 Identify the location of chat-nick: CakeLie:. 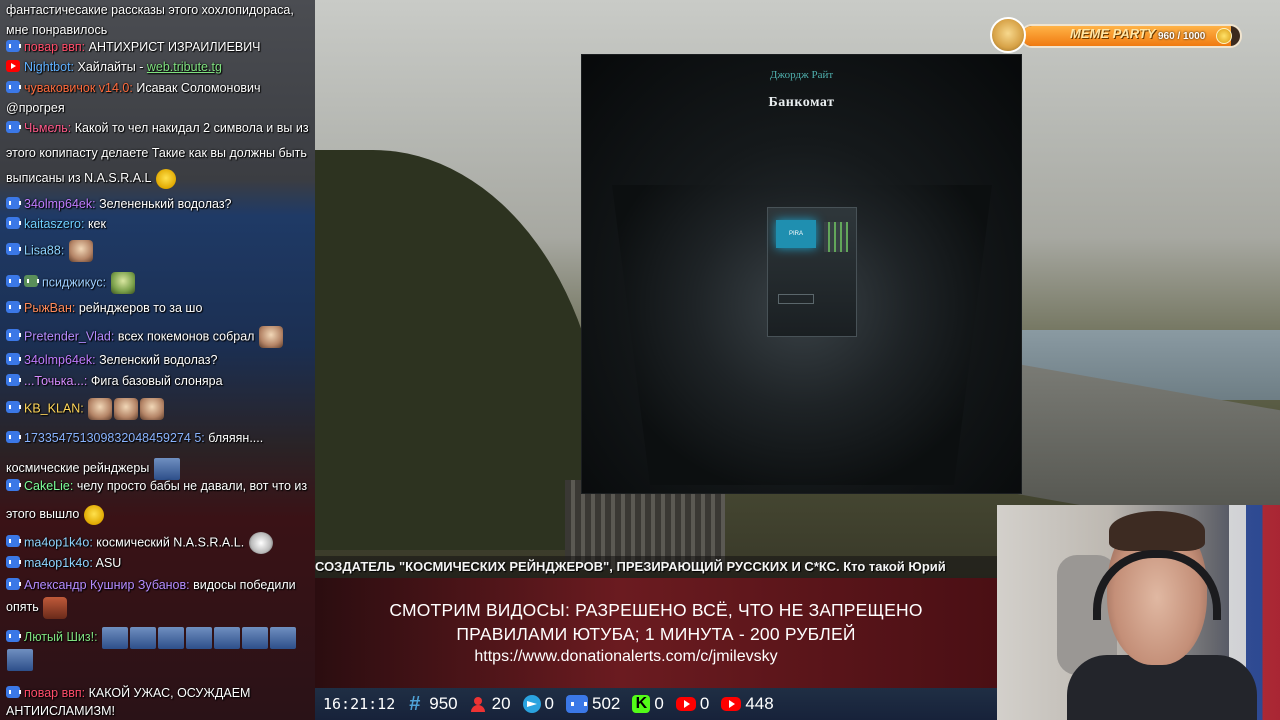
(48, 486).